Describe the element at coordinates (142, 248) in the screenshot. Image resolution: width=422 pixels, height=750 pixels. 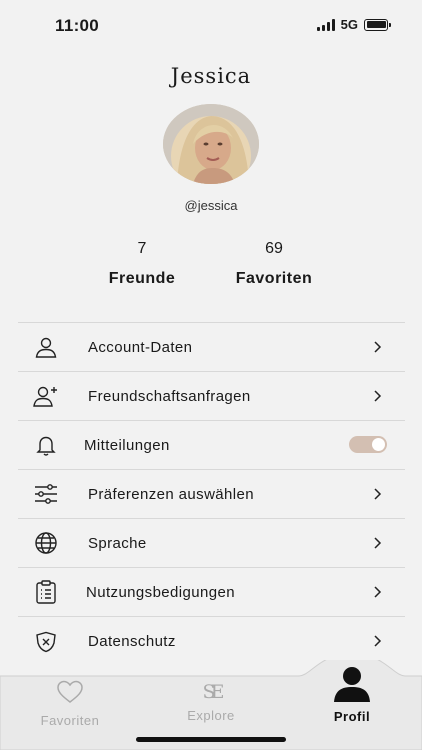
I see `friends-count: 7` at that location.